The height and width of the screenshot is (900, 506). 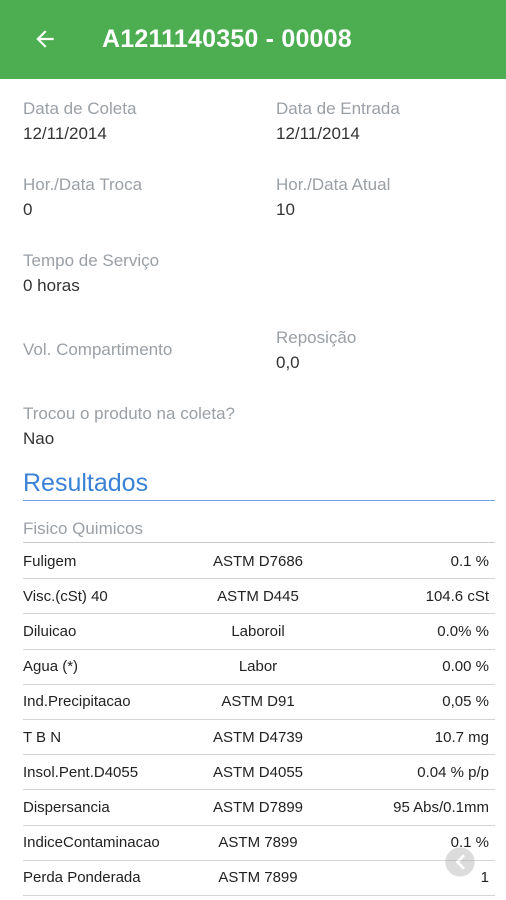 What do you see at coordinates (463, 631) in the screenshot?
I see `result-value: 0.0% %` at bounding box center [463, 631].